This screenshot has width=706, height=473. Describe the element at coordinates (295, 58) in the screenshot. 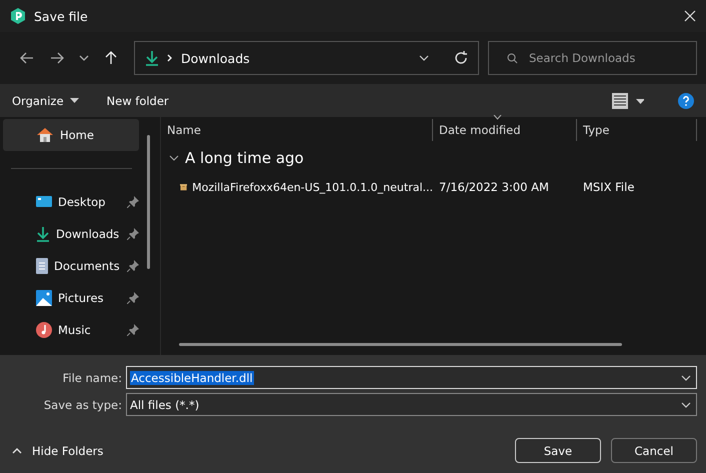

I see `address-path: Downloads` at that location.